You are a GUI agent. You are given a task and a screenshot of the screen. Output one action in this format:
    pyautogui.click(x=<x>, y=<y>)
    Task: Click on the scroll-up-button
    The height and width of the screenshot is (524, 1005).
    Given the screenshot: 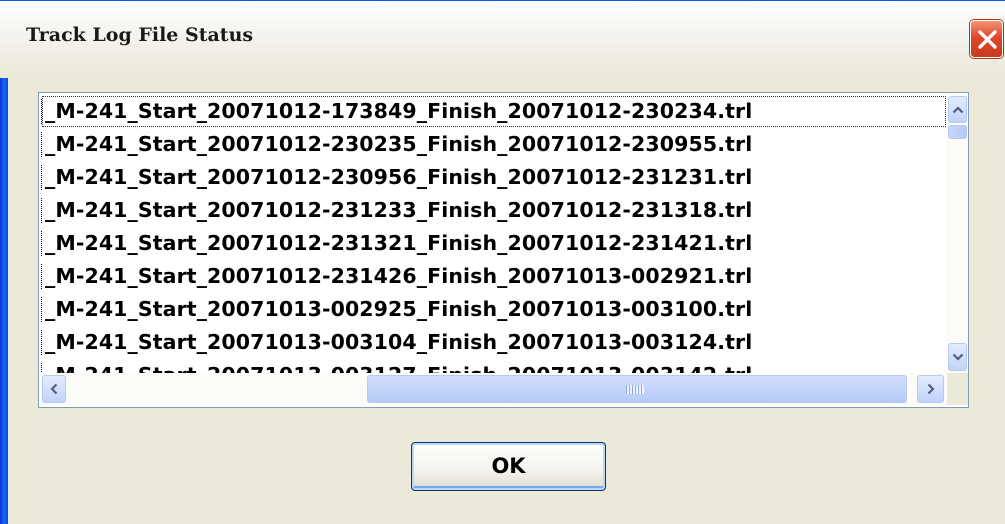 What is the action you would take?
    pyautogui.click(x=957, y=109)
    